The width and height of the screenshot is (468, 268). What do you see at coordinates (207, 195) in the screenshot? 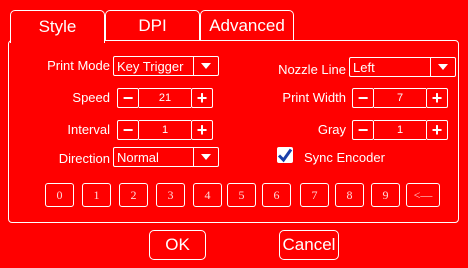
I see `keypad-key-4: 4` at bounding box center [207, 195].